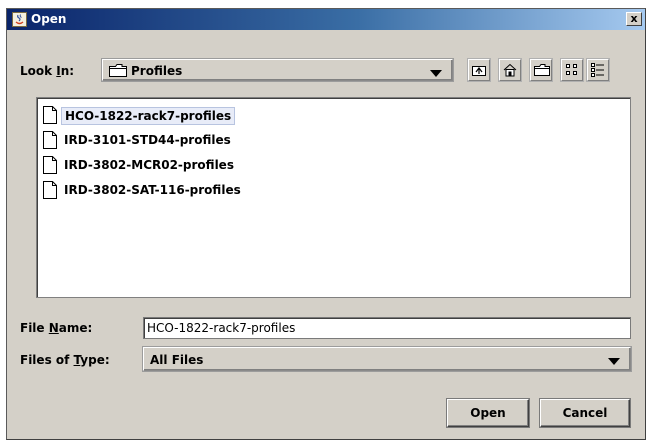 The width and height of the screenshot is (653, 442). Describe the element at coordinates (49, 19) in the screenshot. I see `window-title: Open` at that location.